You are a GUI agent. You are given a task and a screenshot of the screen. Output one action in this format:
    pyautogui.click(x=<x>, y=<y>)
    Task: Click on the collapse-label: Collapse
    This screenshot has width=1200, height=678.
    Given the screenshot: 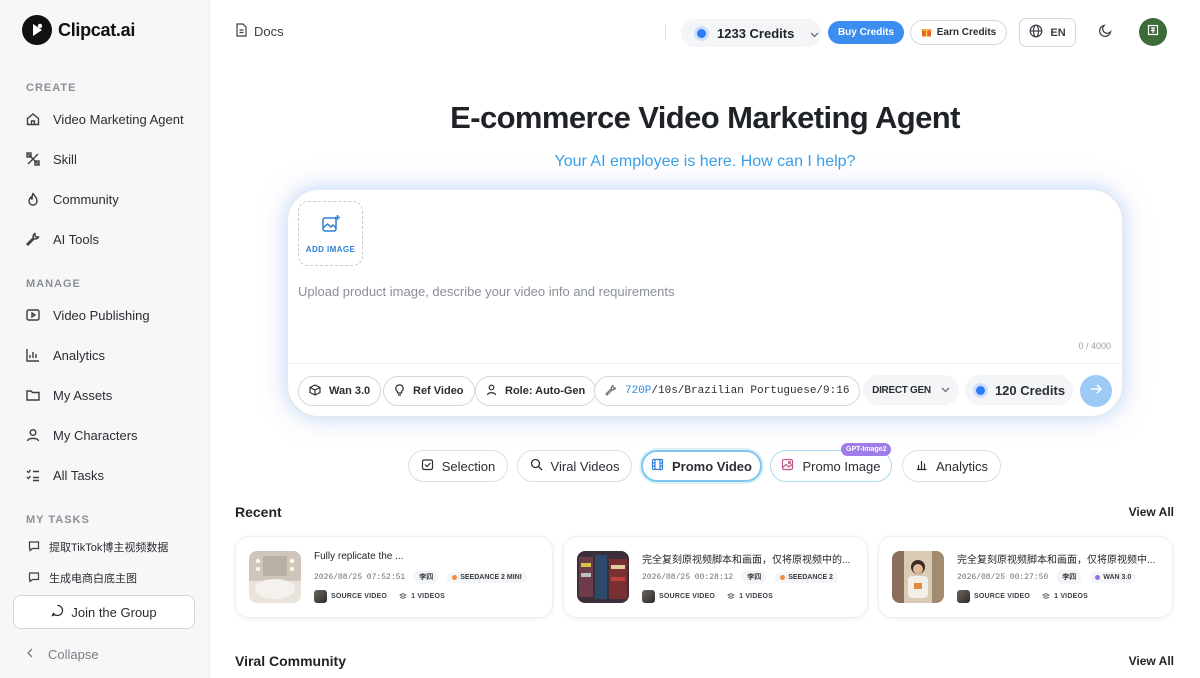 What is the action you would take?
    pyautogui.click(x=73, y=654)
    